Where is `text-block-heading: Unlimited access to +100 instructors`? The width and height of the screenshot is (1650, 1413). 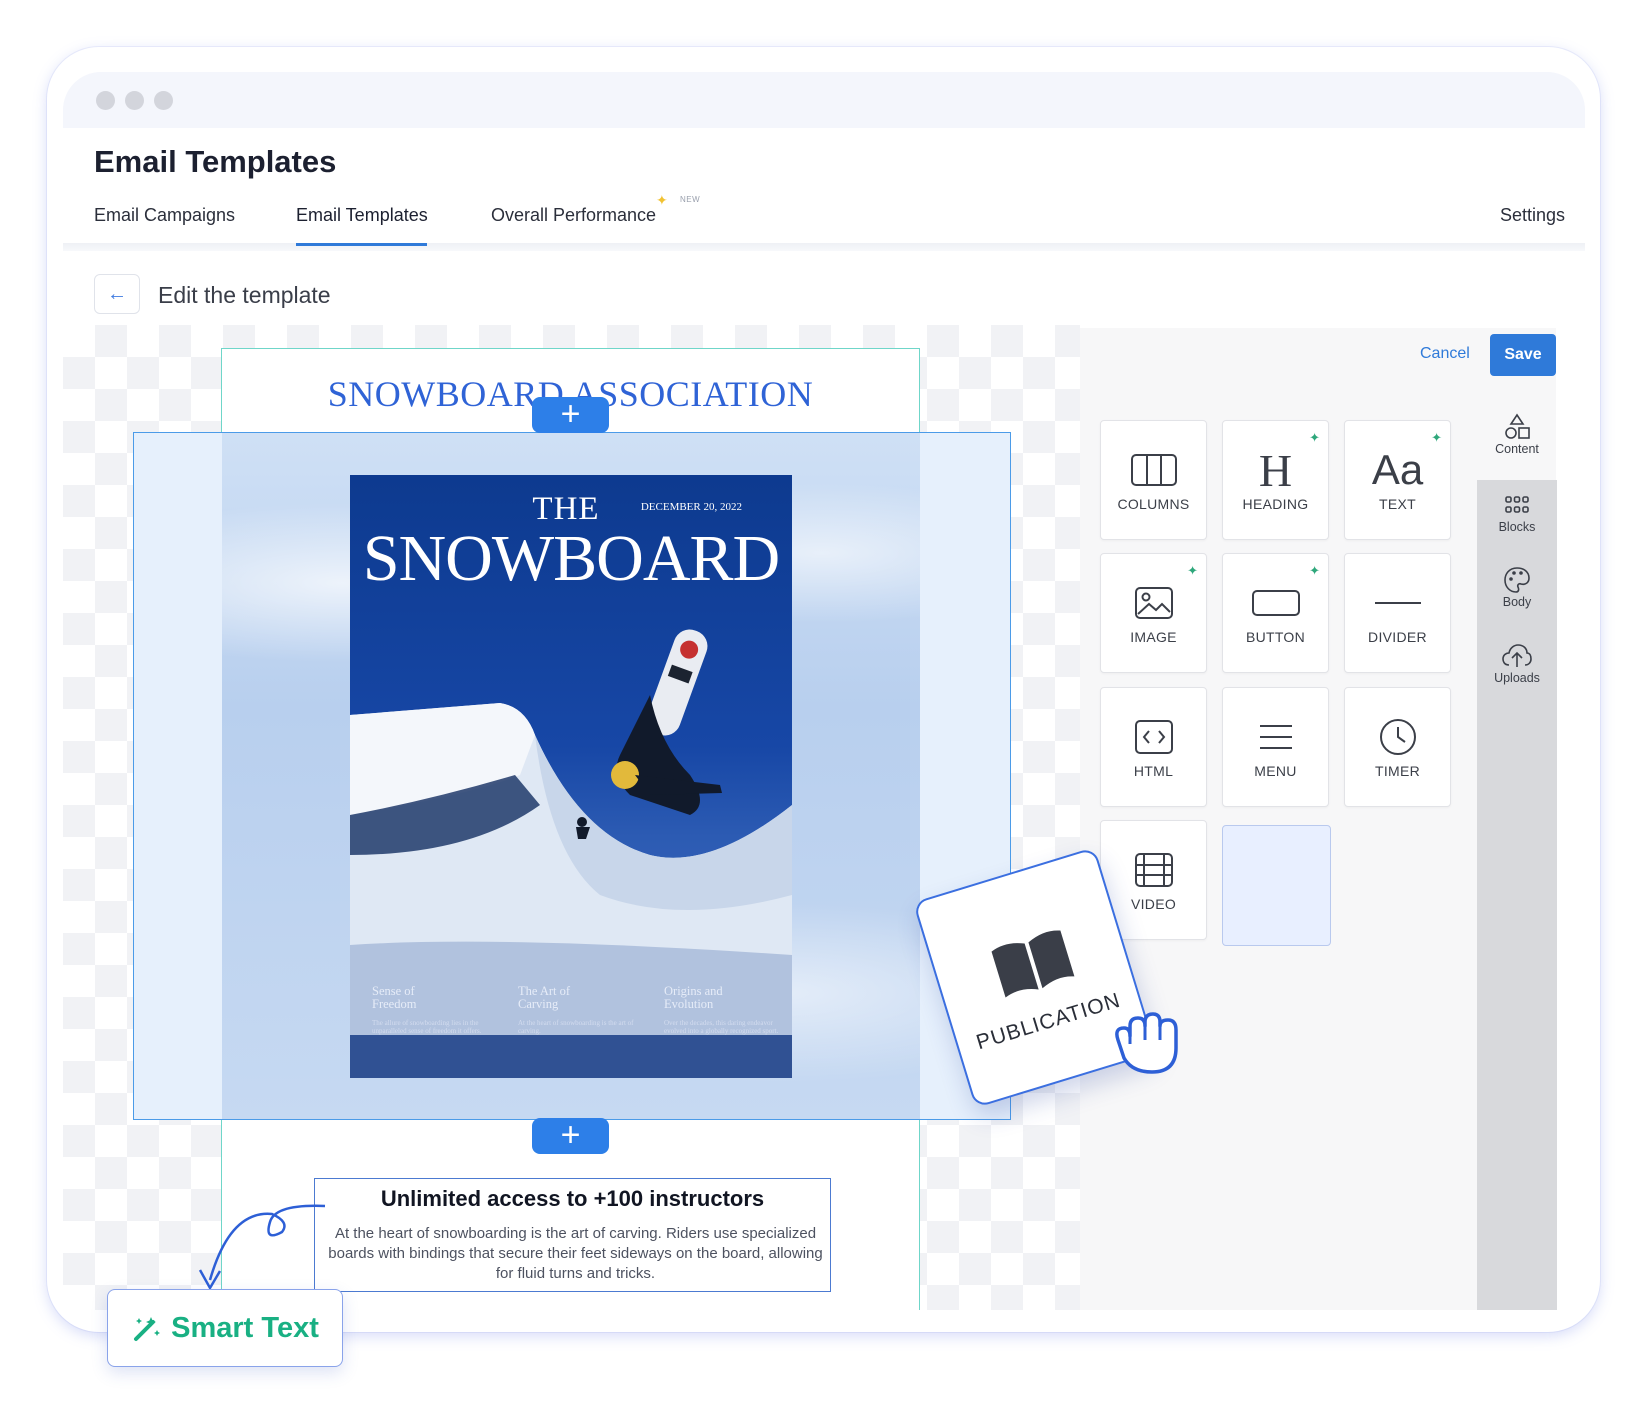
text-block-heading: Unlimited access to +100 instructors is located at coordinates (572, 1199).